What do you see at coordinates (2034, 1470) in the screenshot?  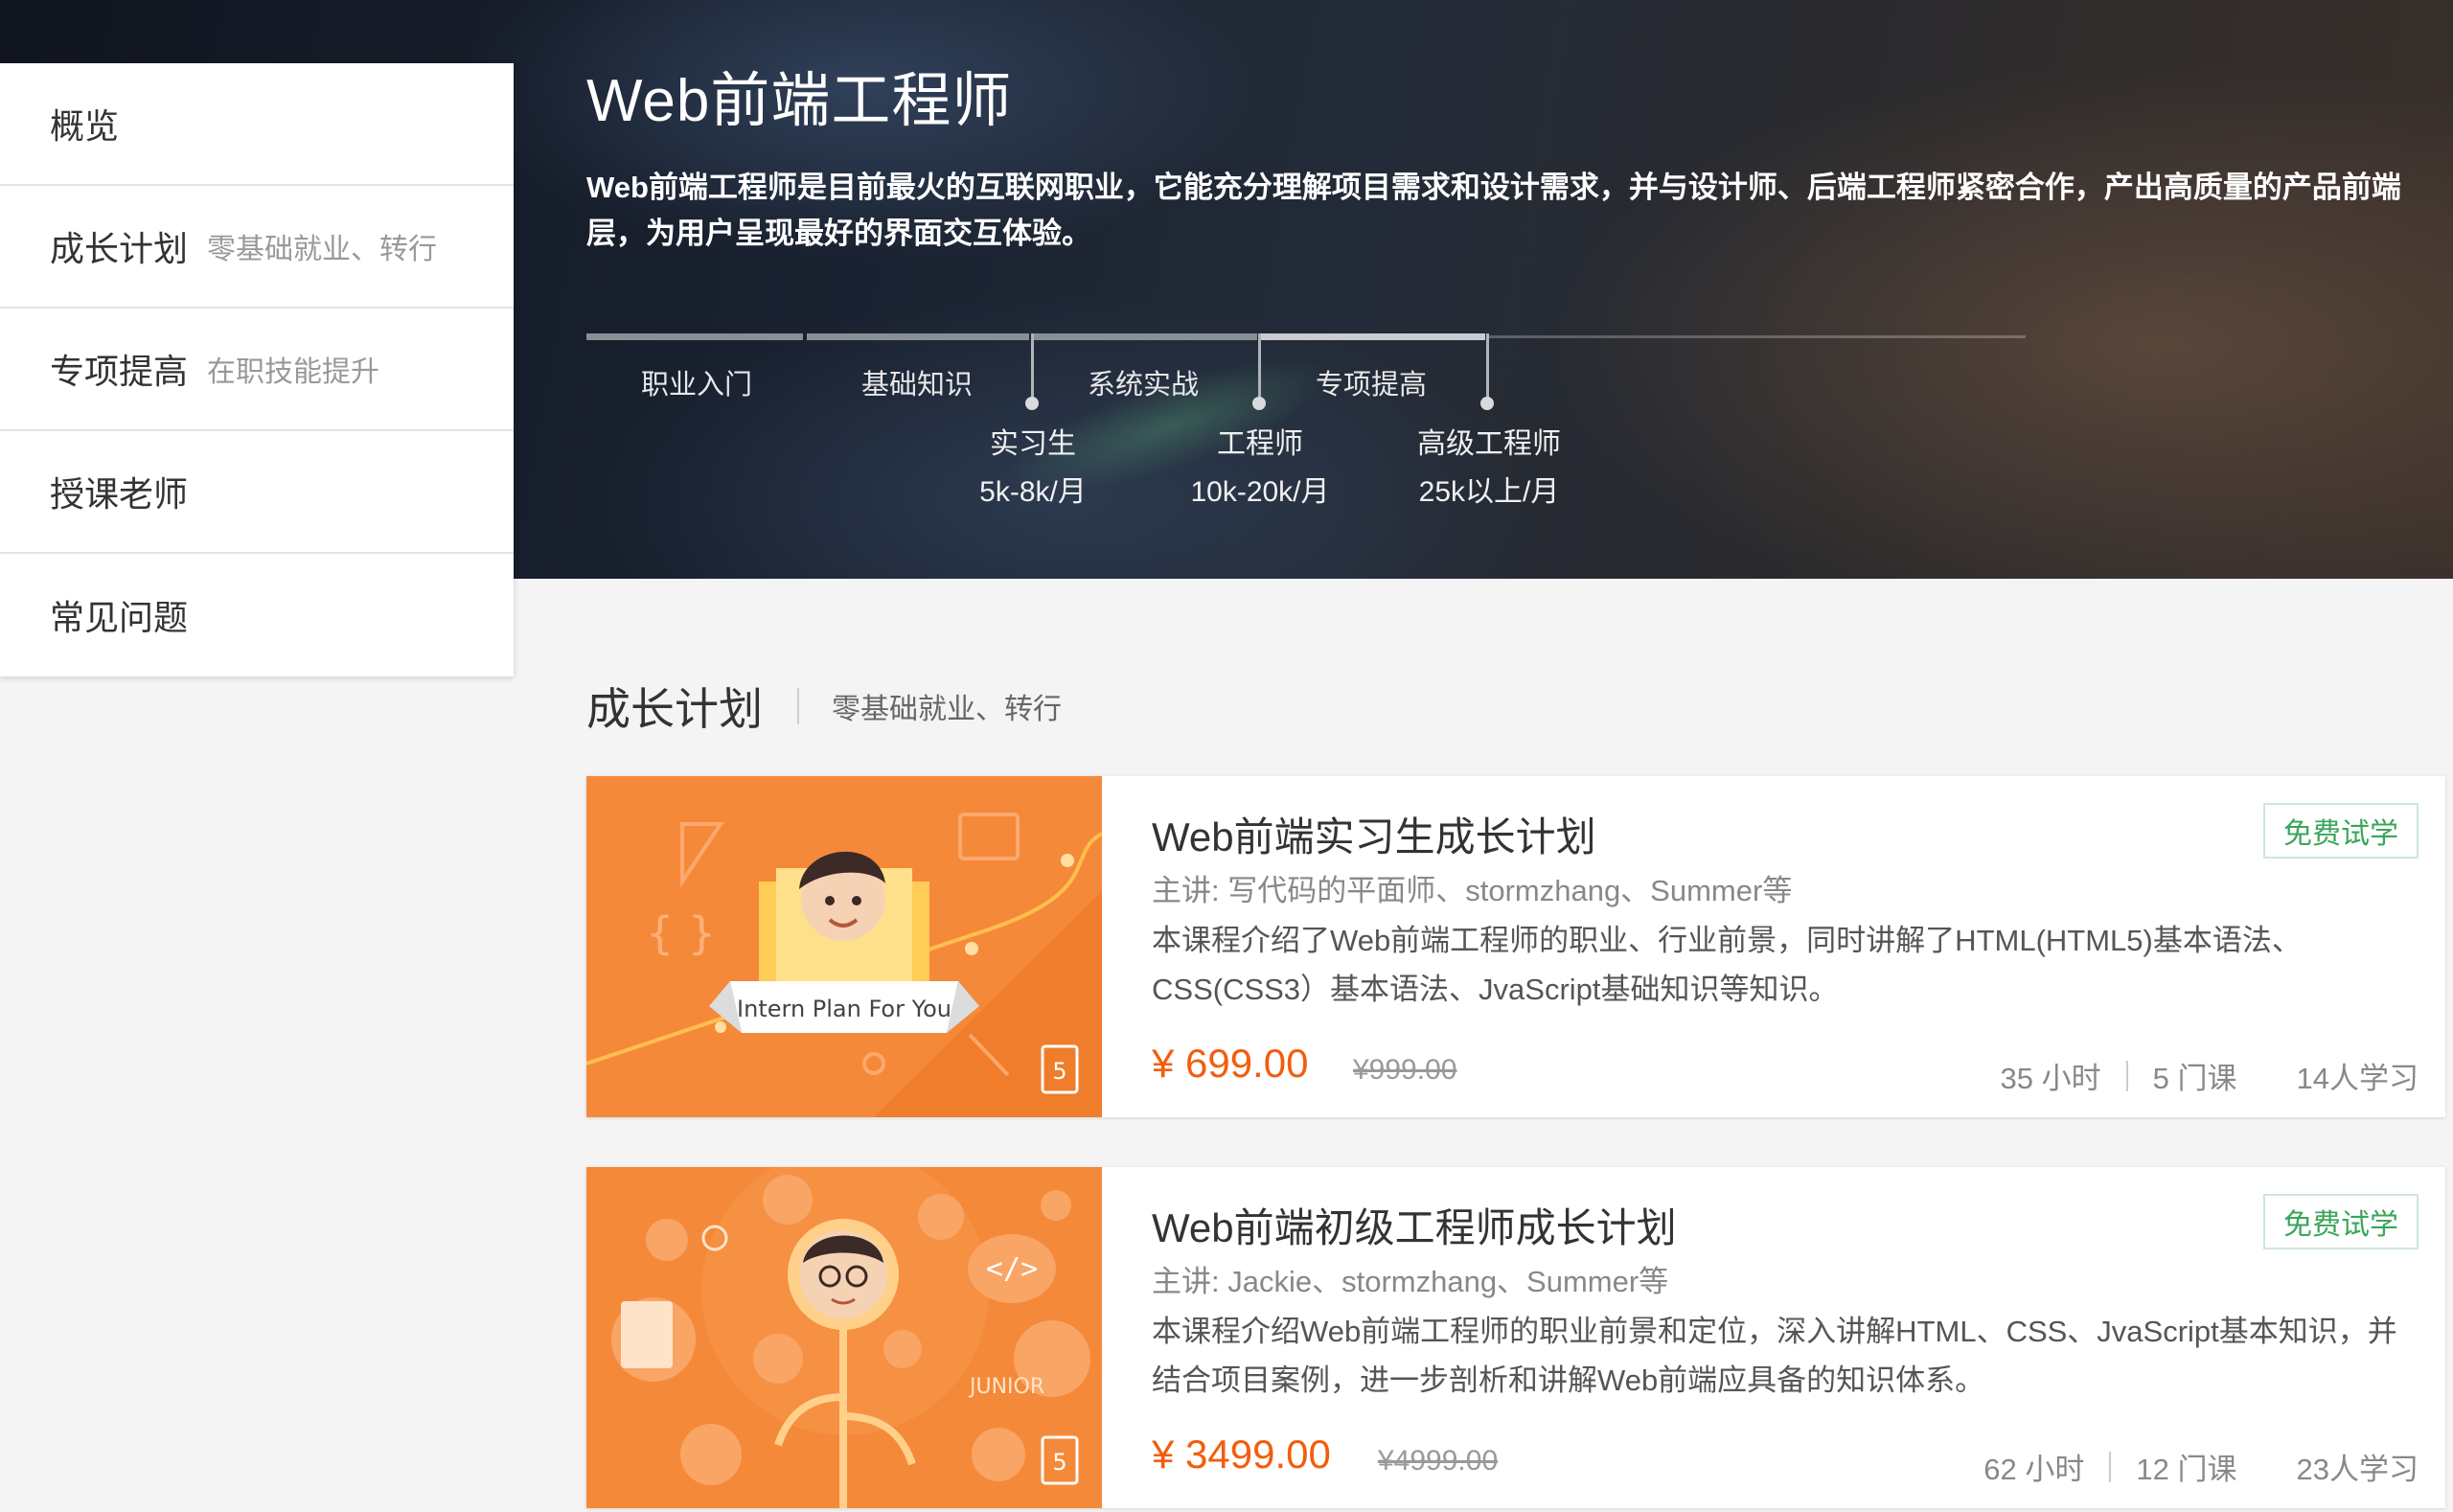 I see `course-hours: 62 小时` at bounding box center [2034, 1470].